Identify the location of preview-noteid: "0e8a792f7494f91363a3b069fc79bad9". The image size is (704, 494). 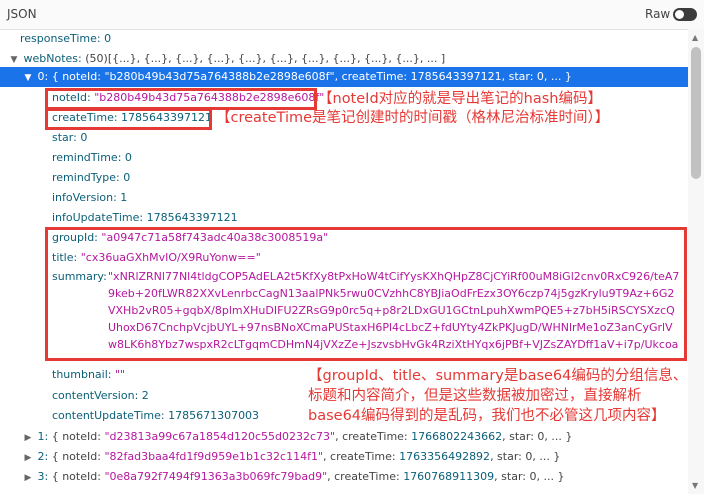
(216, 476).